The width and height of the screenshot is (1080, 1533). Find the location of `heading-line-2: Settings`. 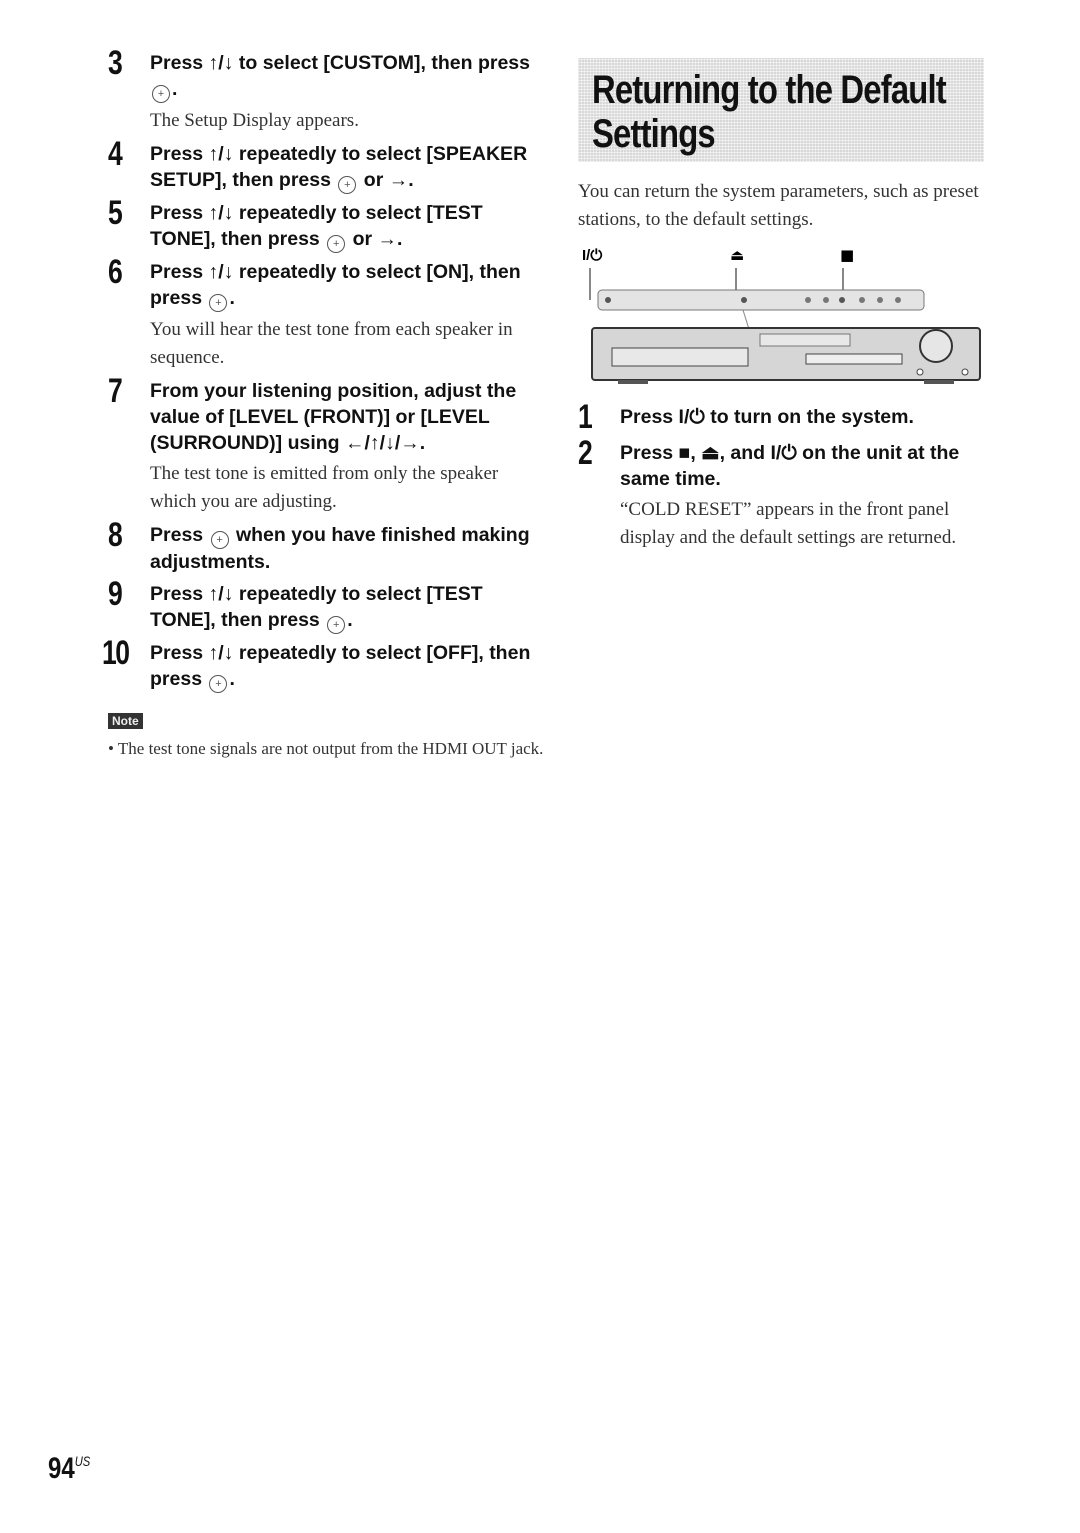

heading-line-2: Settings is located at coordinates (654, 134).